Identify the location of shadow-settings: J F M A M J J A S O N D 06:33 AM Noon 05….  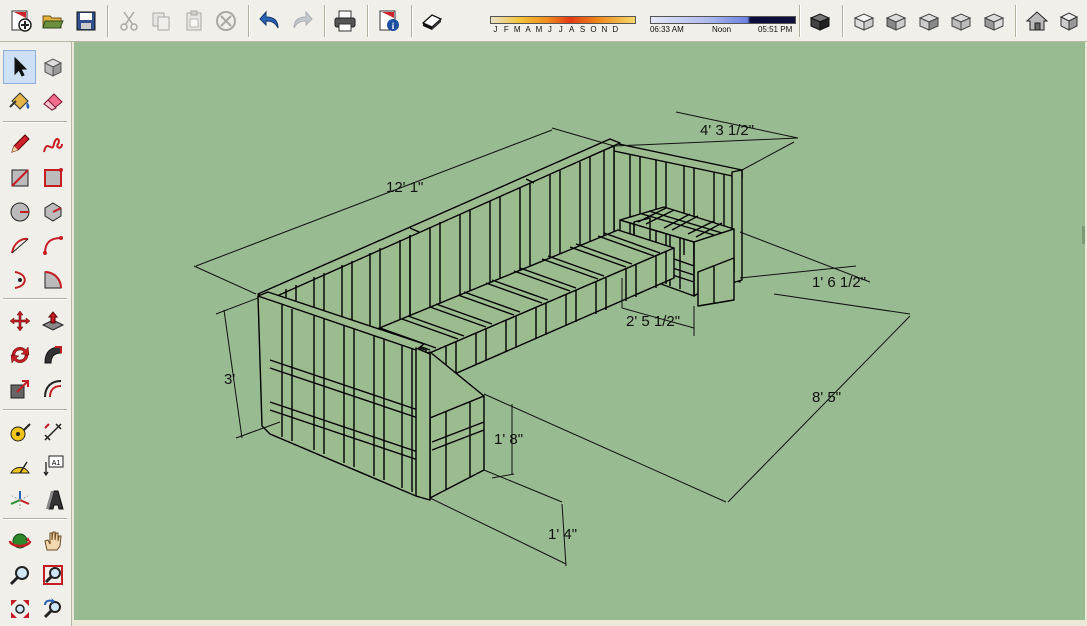
(624, 21).